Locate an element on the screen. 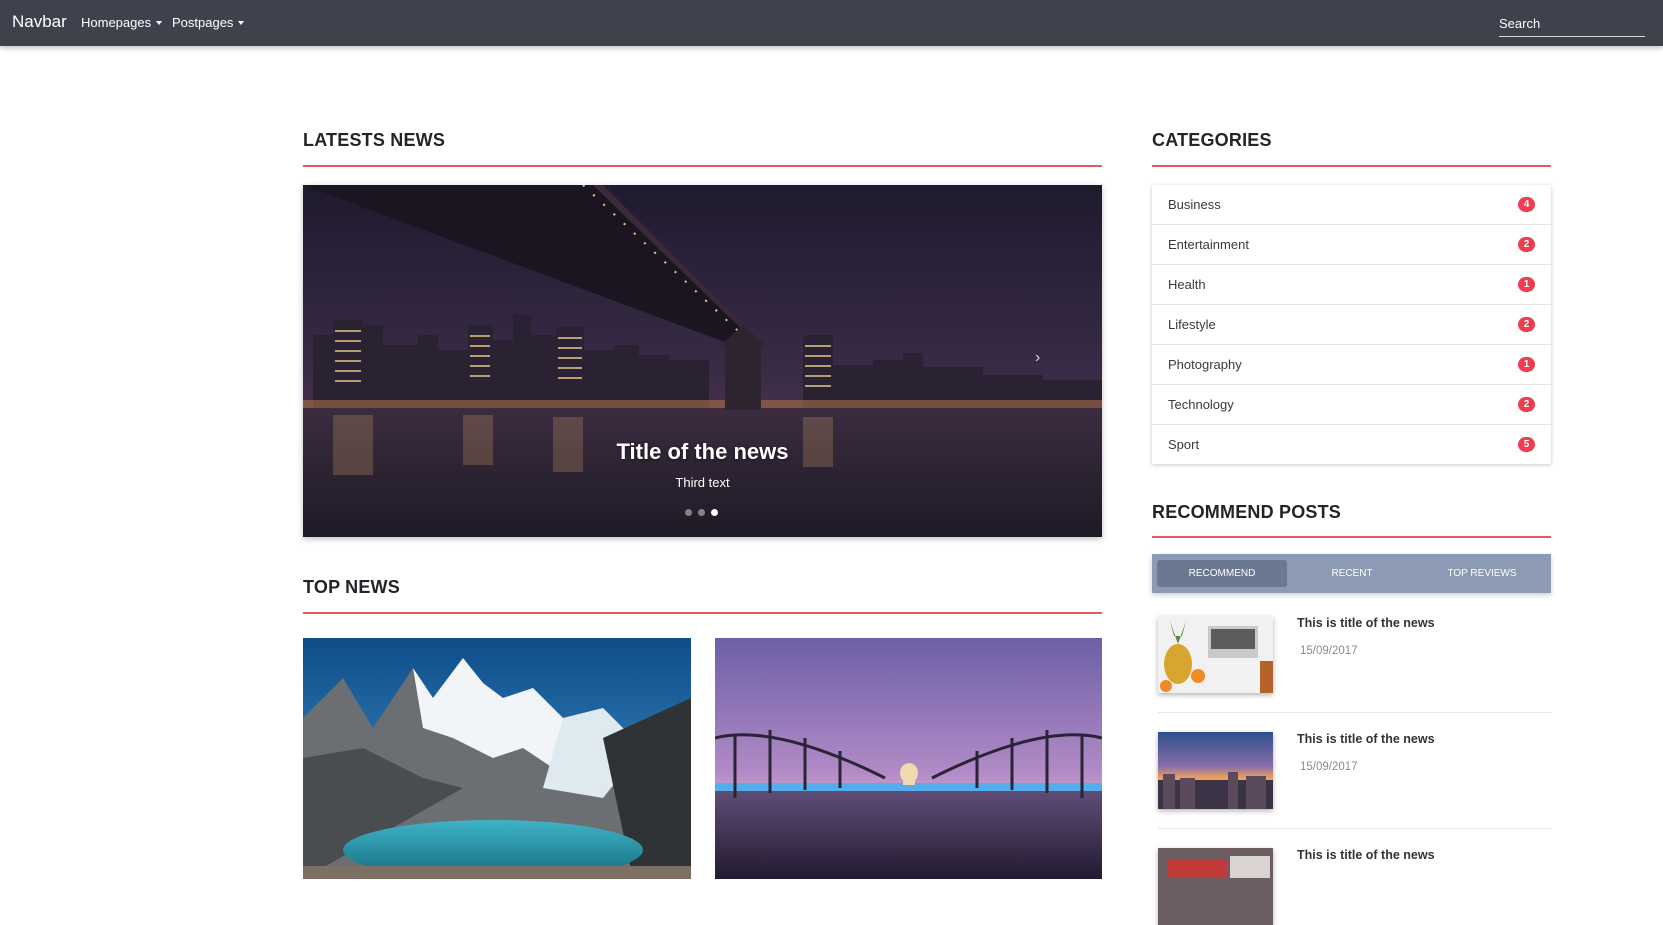 Image resolution: width=1663 pixels, height=925 pixels. category-label: Entertainment is located at coordinates (1208, 244).